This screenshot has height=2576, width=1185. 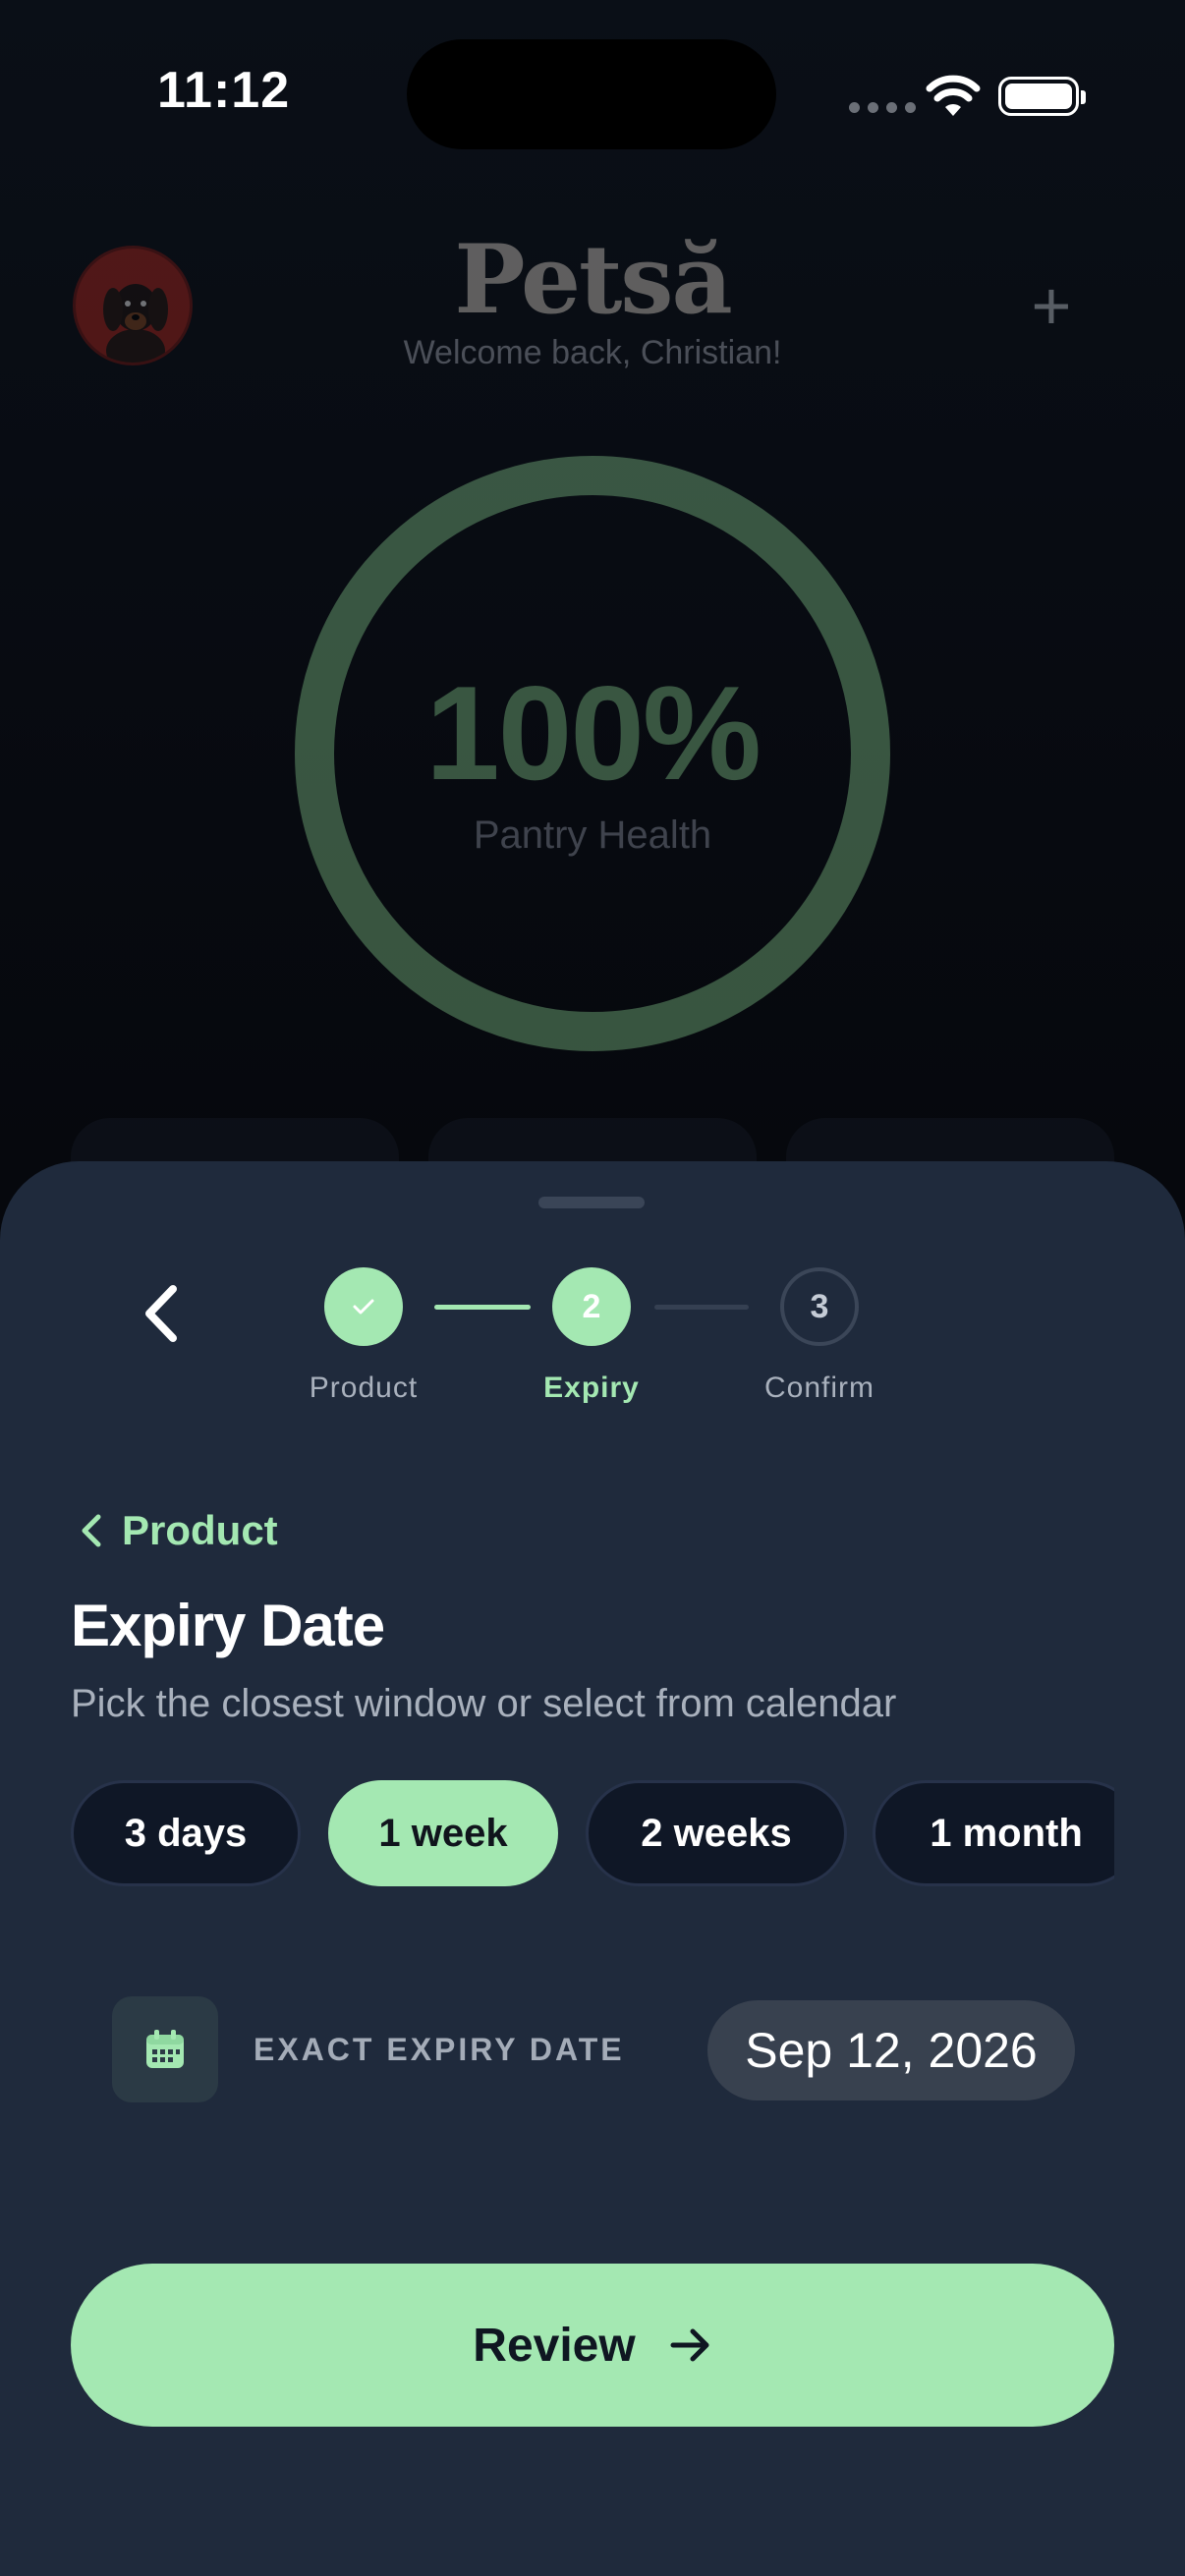 What do you see at coordinates (689, 2345) in the screenshot?
I see `arrow-right-icon` at bounding box center [689, 2345].